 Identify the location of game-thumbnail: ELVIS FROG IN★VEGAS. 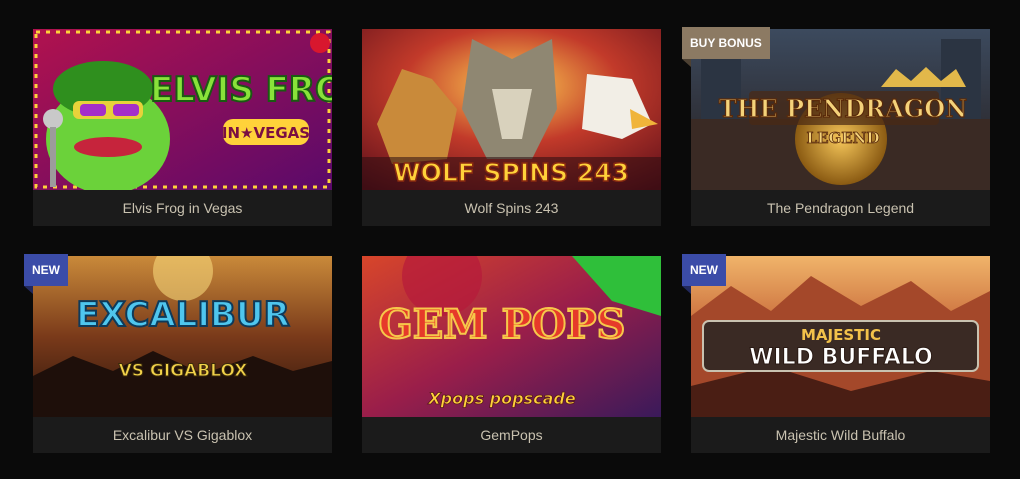
(182, 109).